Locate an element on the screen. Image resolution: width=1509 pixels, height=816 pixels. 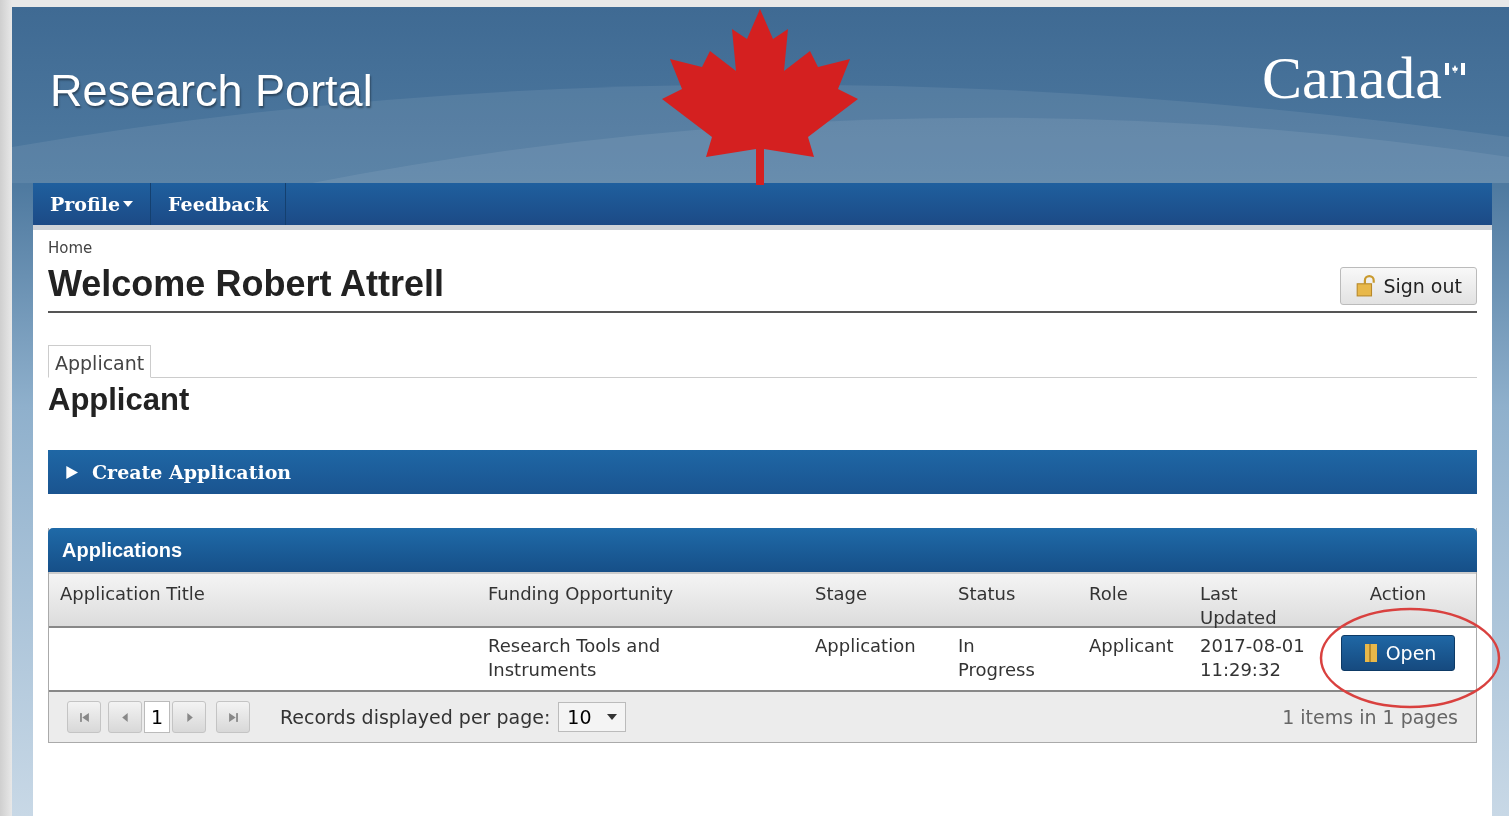
last-page-icon is located at coordinates (233, 717).